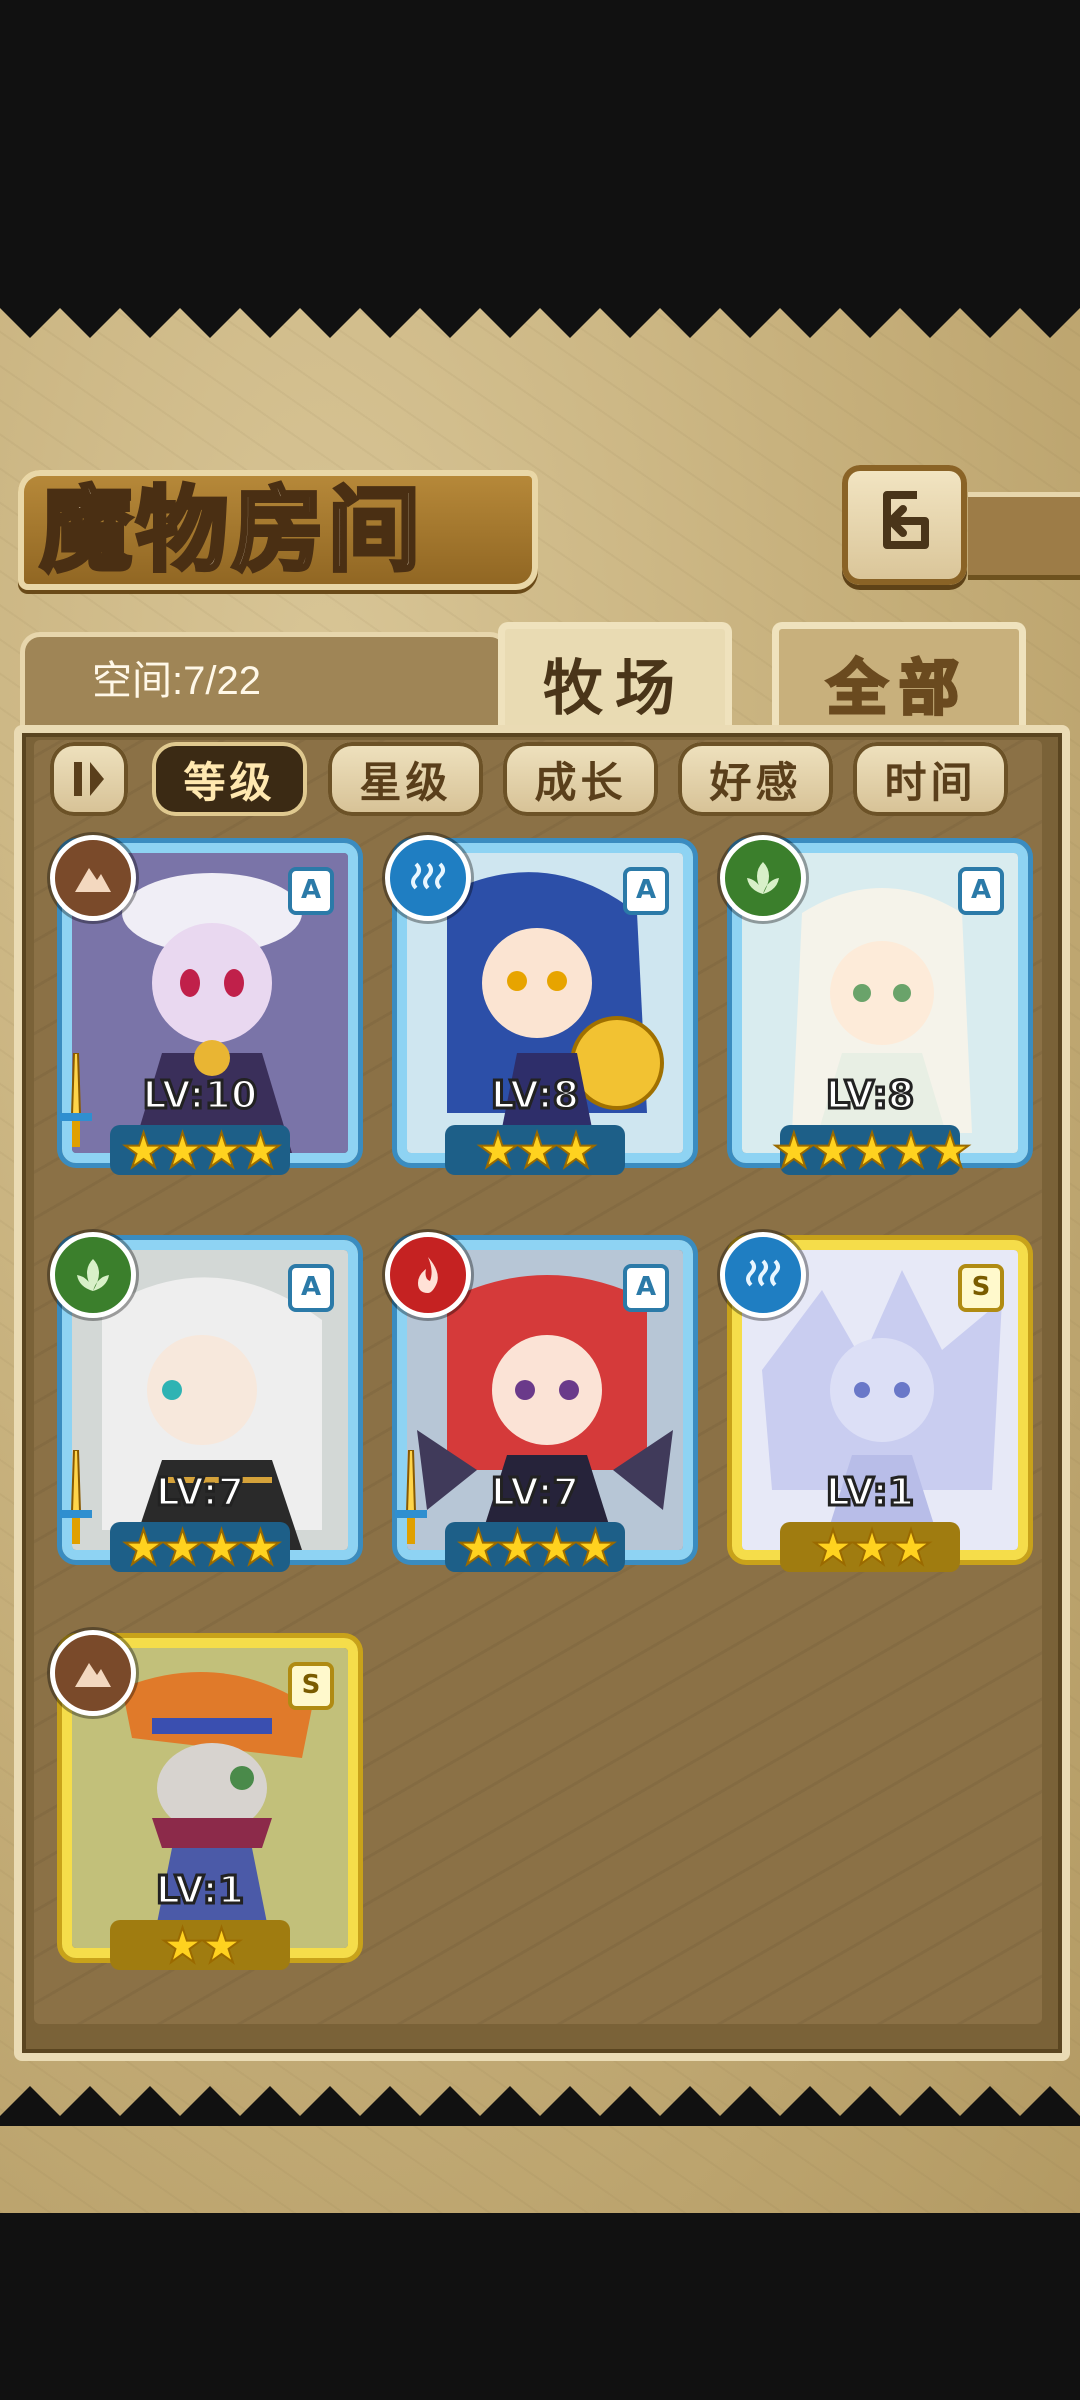 The height and width of the screenshot is (2400, 1080). What do you see at coordinates (905, 520) in the screenshot?
I see `return-arrow-icon` at bounding box center [905, 520].